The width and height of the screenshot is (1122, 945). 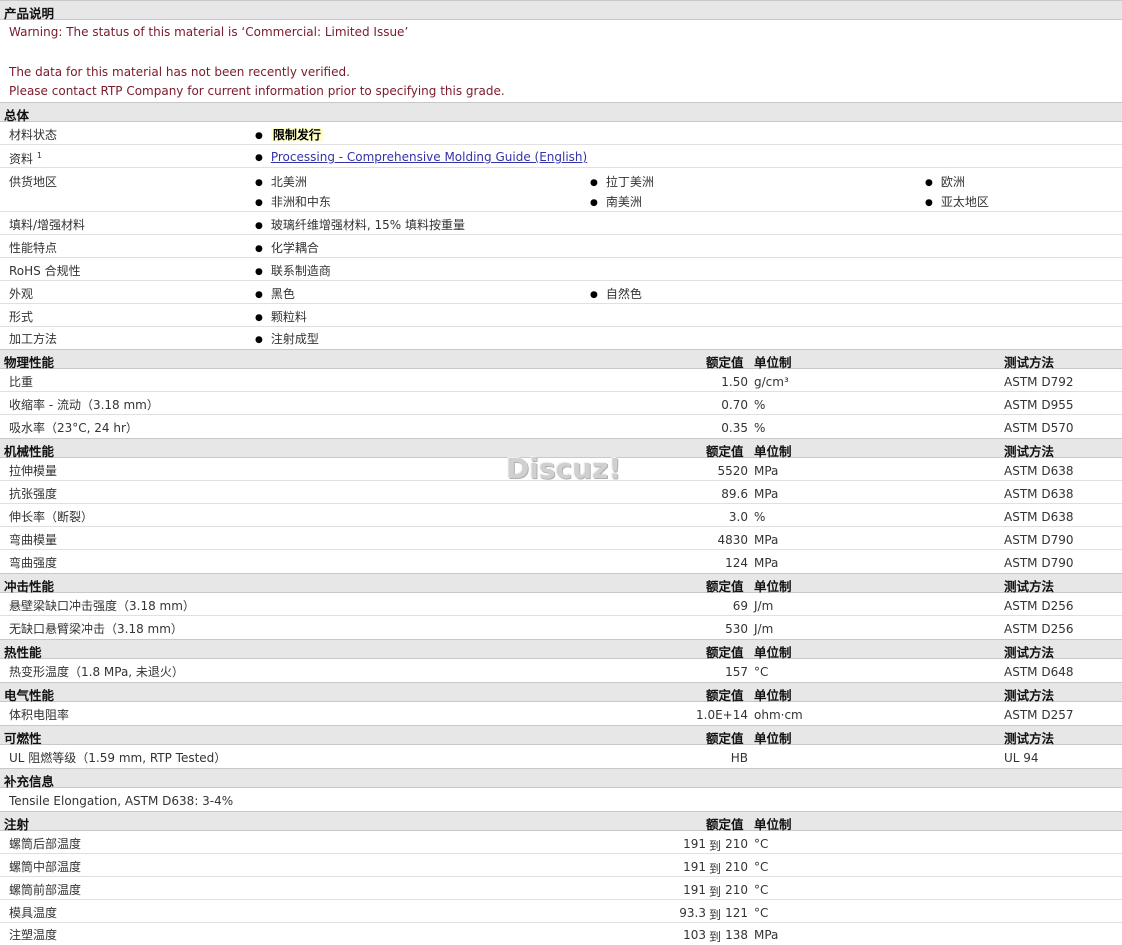 I want to click on property-row: 收缩率 - 流动（3.18 mm） 0.70 % ASTM D955, so click(x=561, y=403).